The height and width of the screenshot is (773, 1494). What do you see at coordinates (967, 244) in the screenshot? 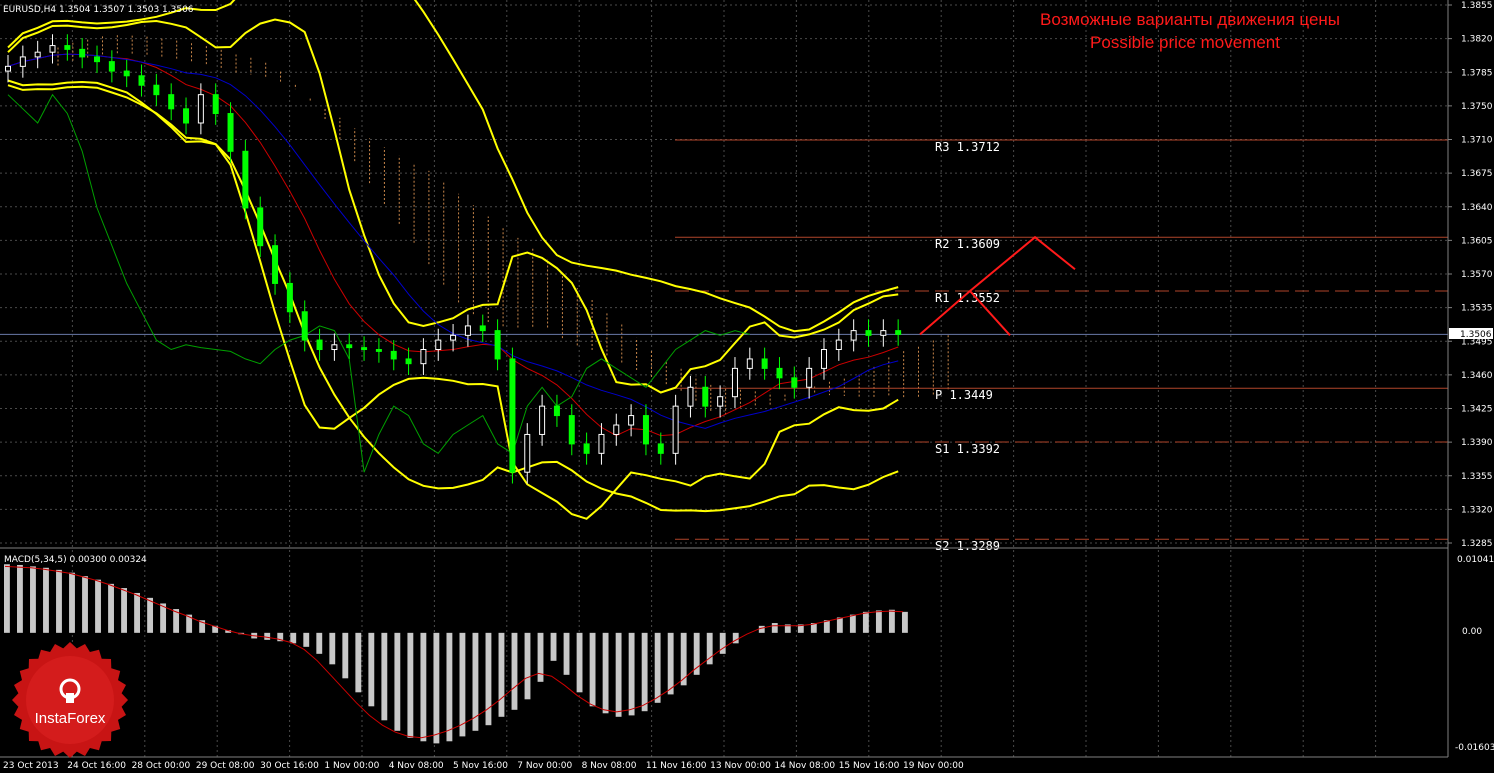
I see `pivot-label-r2: R2 1.3609` at bounding box center [967, 244].